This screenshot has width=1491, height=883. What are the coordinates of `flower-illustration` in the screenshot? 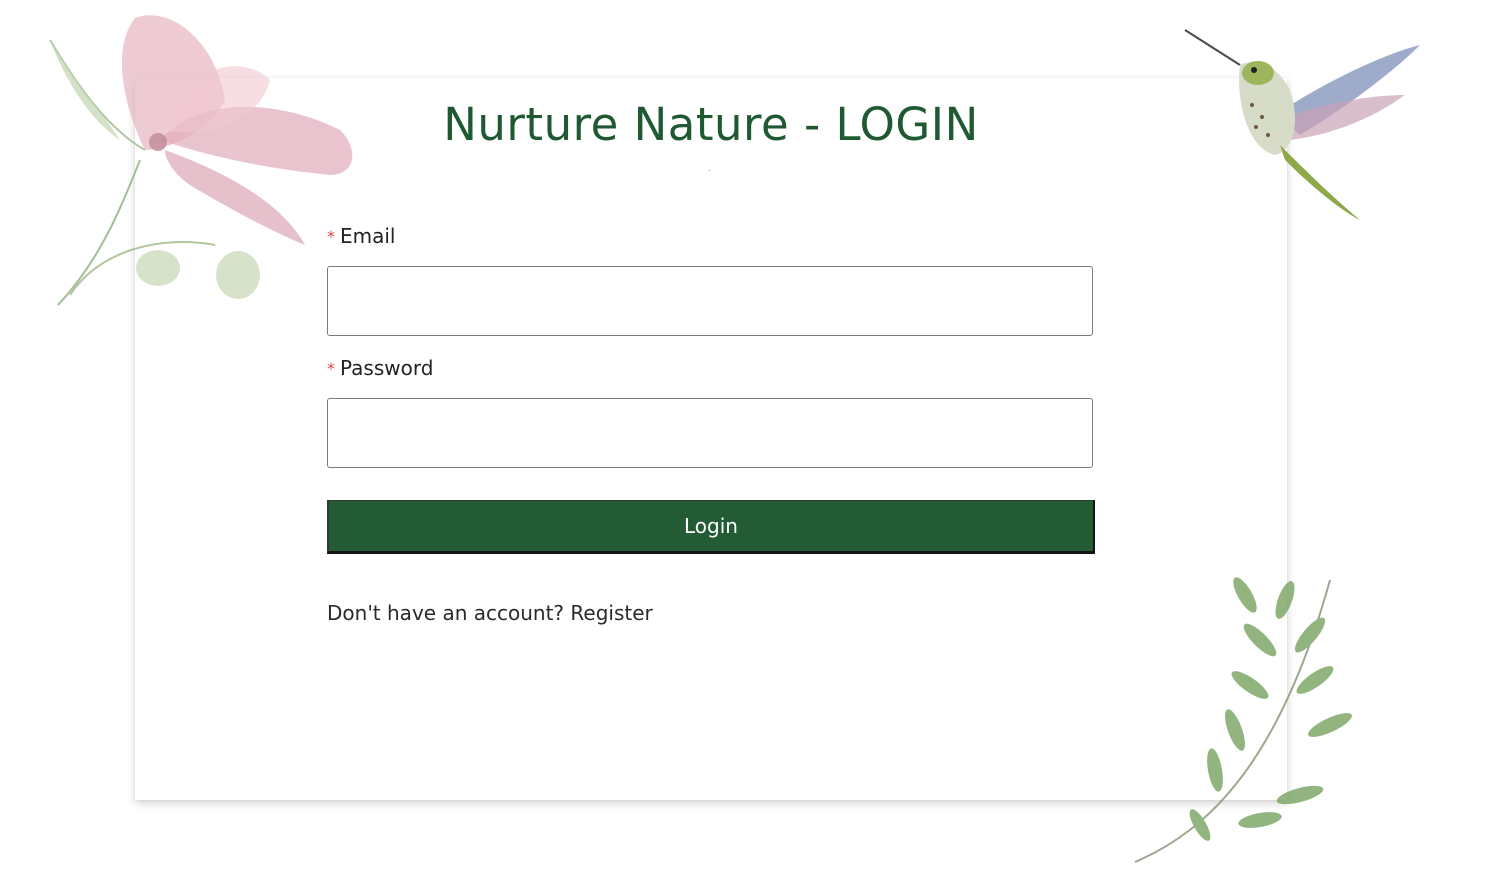 It's located at (201, 160).